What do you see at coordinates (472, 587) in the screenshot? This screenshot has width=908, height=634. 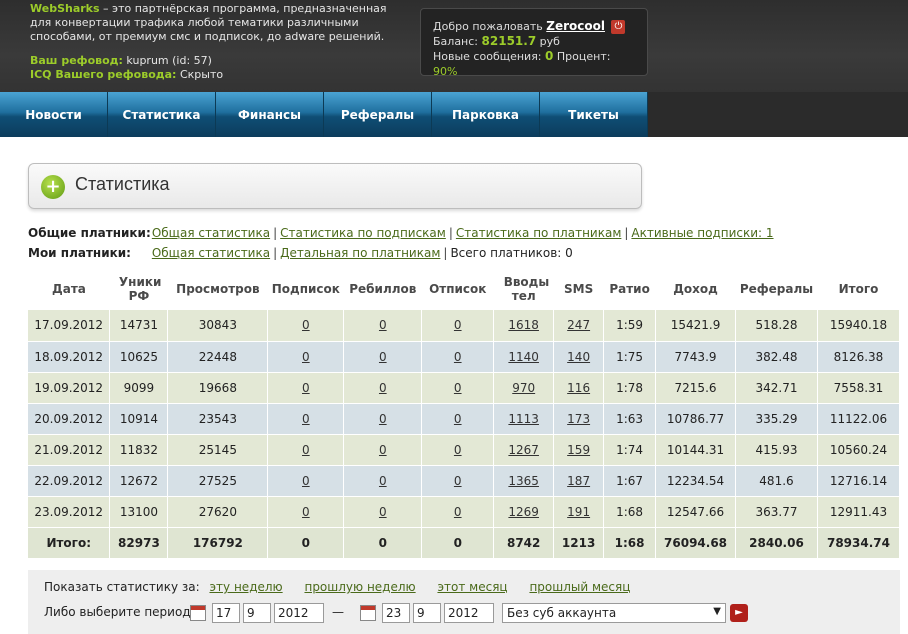 I see `period-this-month-link: этот месяц` at bounding box center [472, 587].